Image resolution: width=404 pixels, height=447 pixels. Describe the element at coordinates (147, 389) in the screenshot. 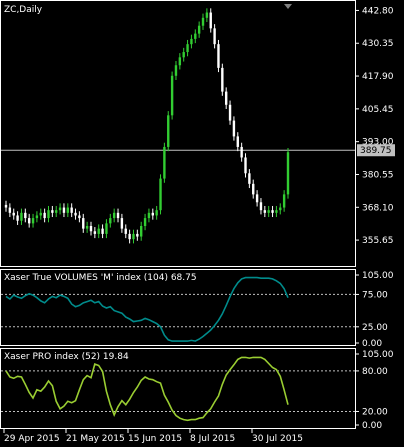

I see `pro-line` at that location.